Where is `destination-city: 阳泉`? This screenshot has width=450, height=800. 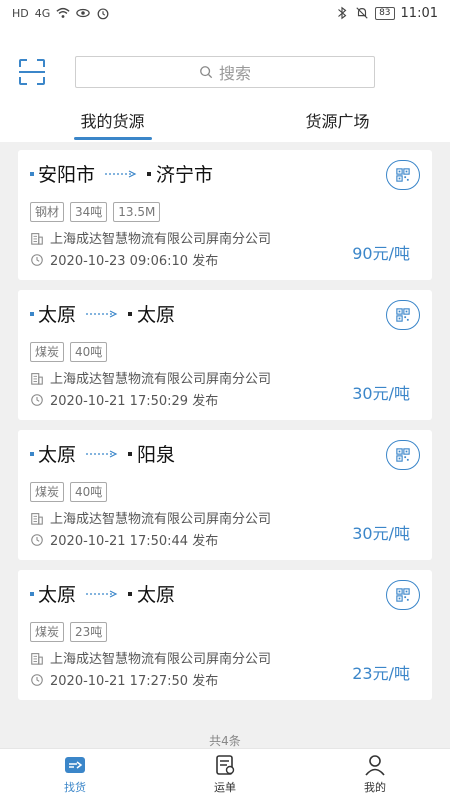
destination-city: 阳泉 is located at coordinates (156, 455).